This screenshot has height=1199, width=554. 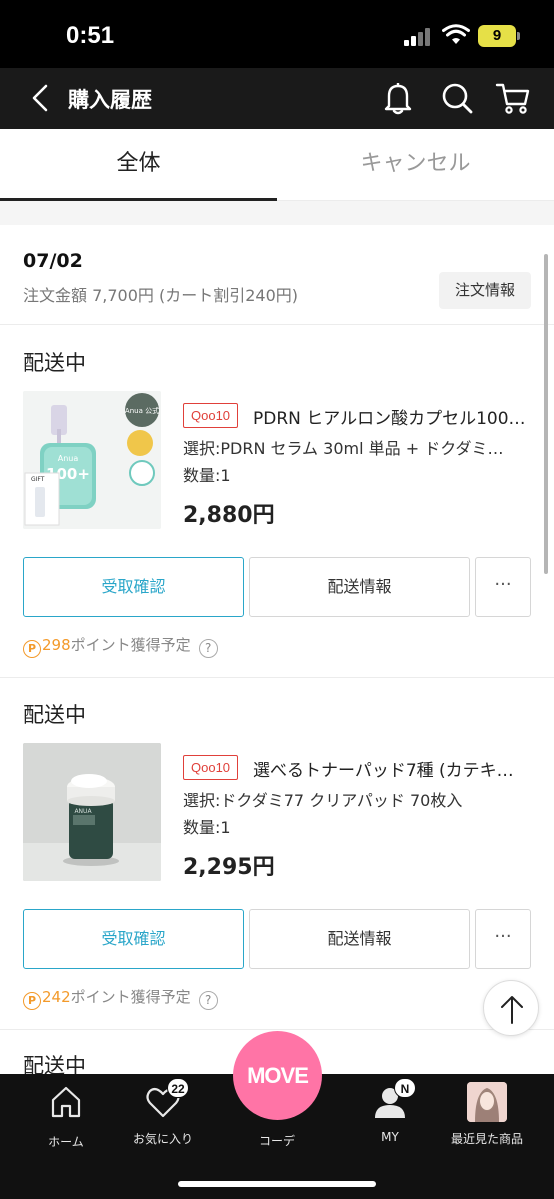 I want to click on svg-text: Anua 公式, so click(x=142, y=410).